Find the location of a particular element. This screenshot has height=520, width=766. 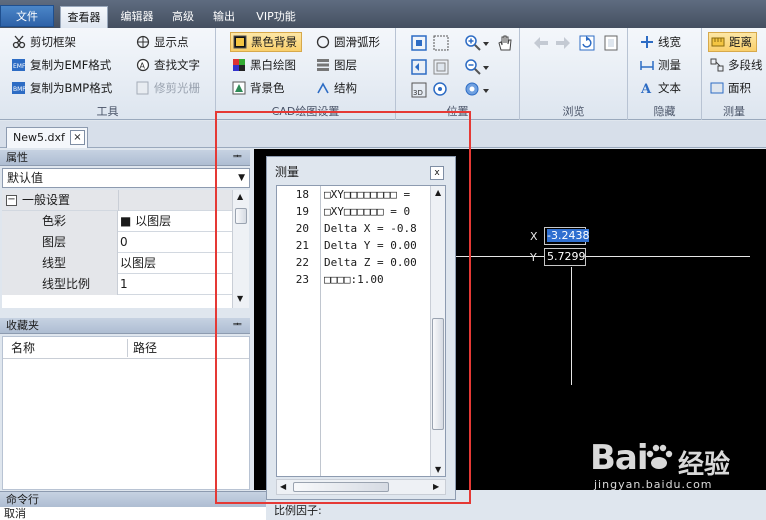

zoom-window-icon is located at coordinates (441, 43).